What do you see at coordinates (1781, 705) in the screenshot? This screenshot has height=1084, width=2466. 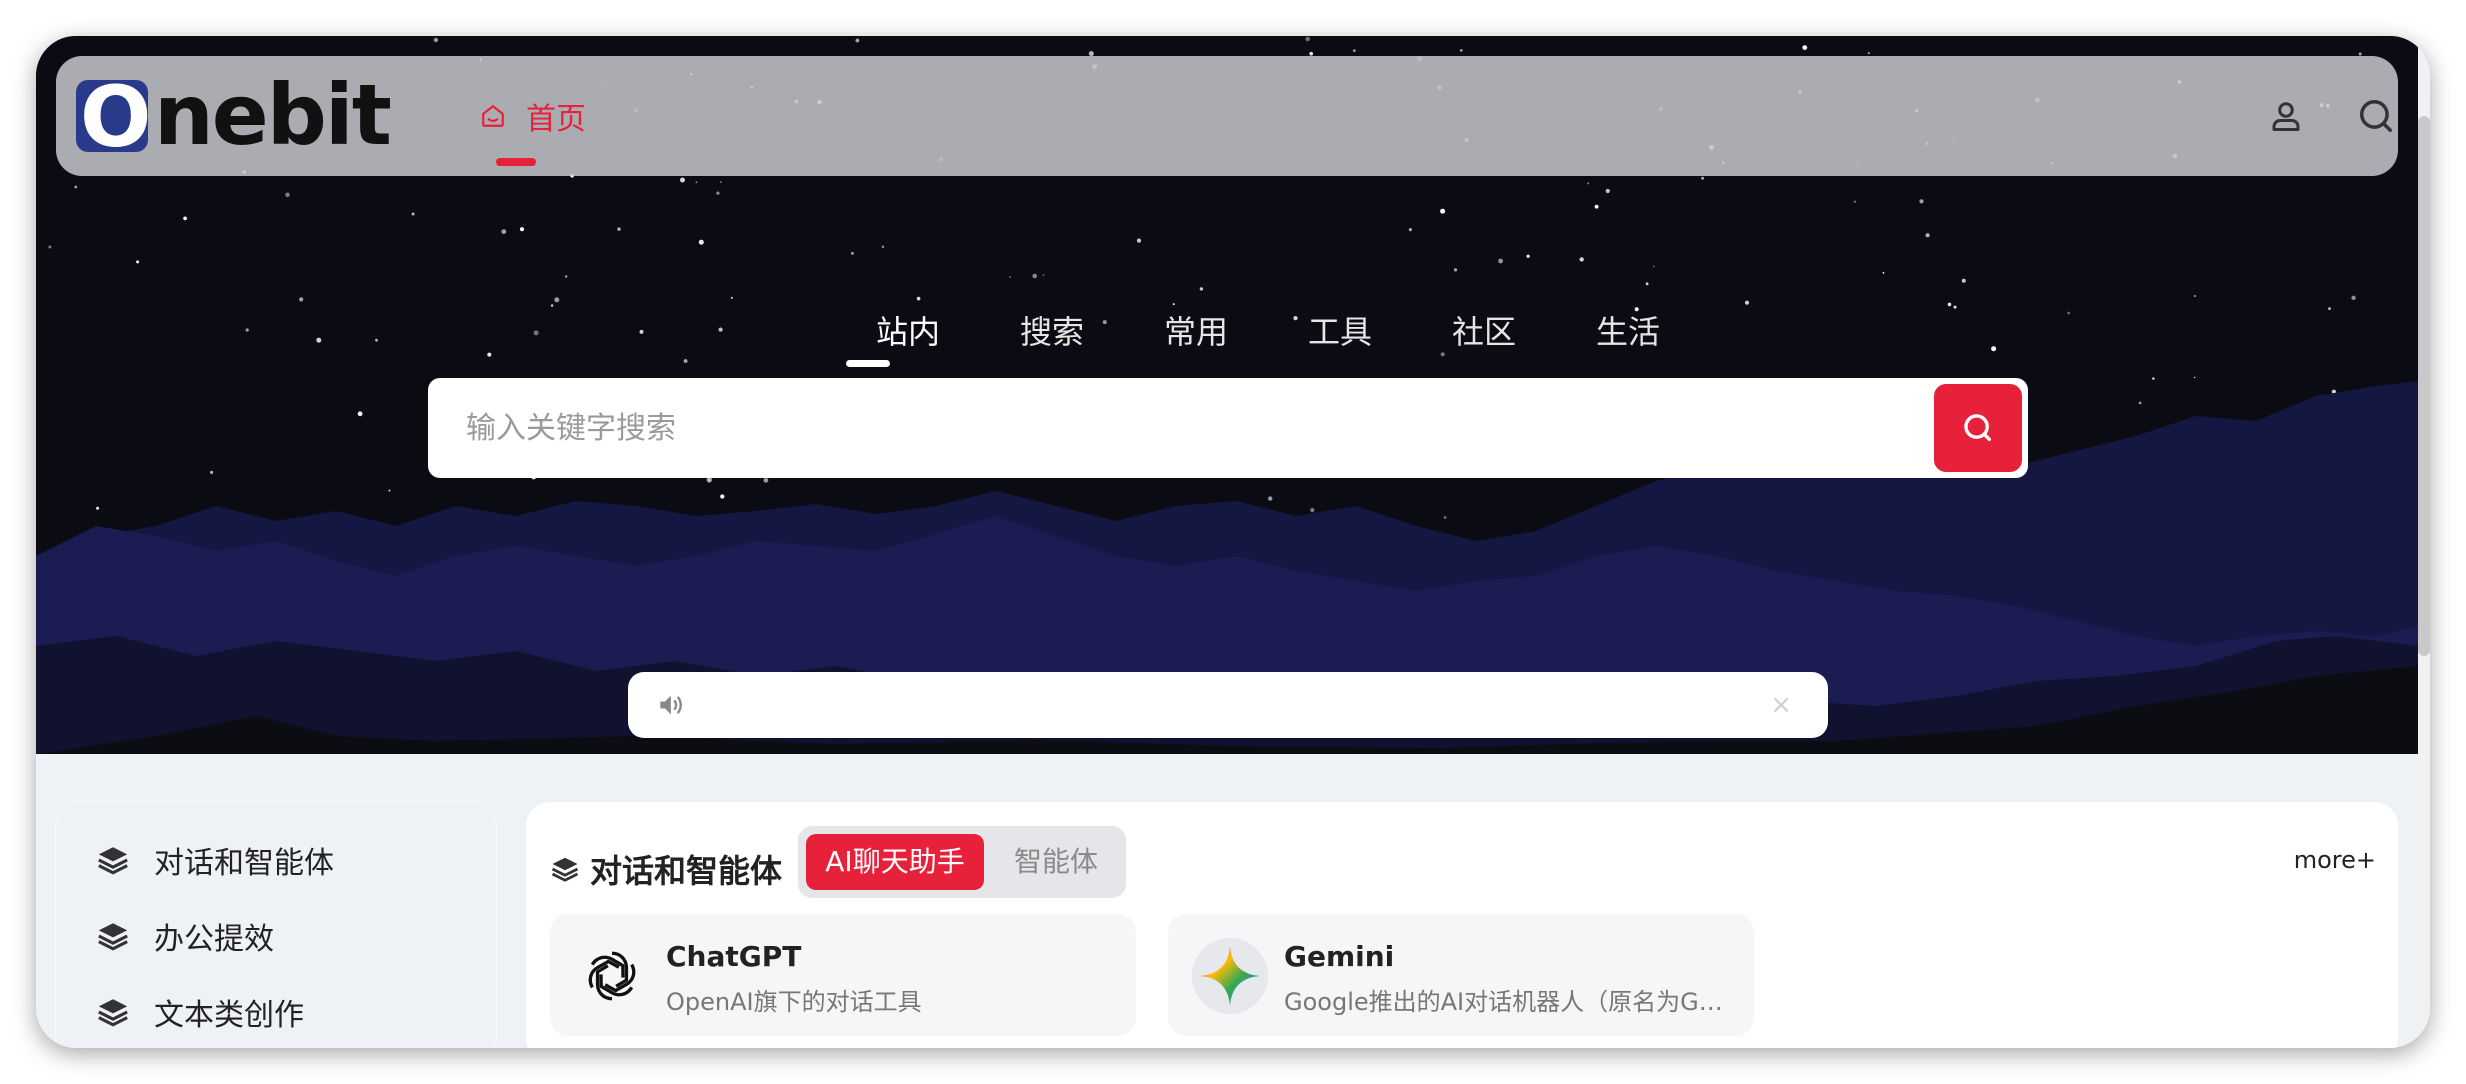 I see `close-icon: ×` at bounding box center [1781, 705].